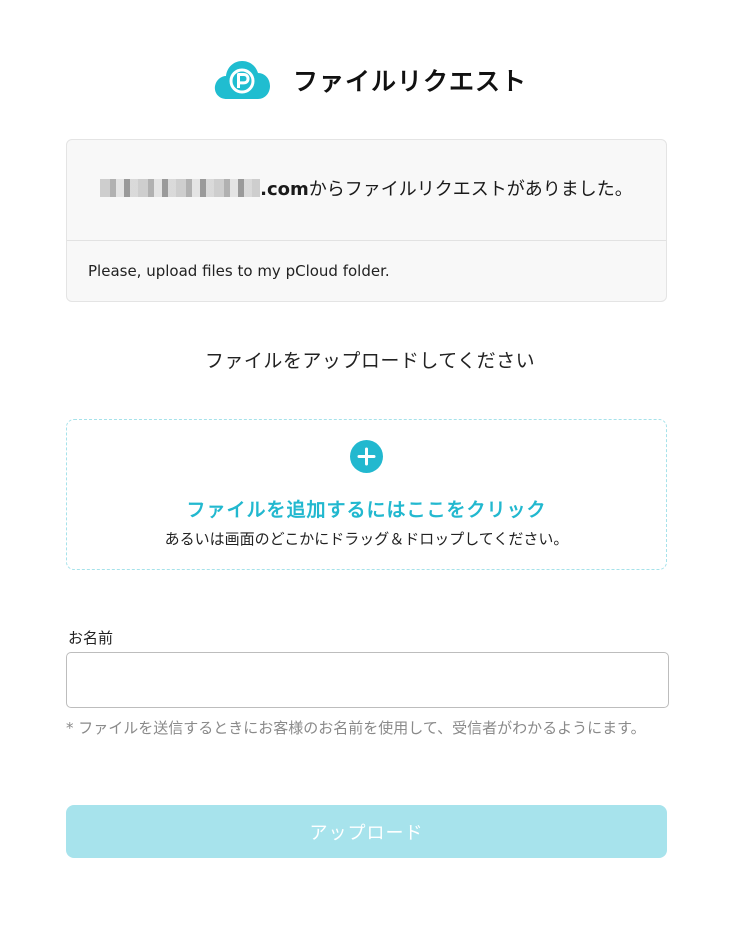  Describe the element at coordinates (242, 80) in the screenshot. I see `pcloud-logo-icon` at that location.